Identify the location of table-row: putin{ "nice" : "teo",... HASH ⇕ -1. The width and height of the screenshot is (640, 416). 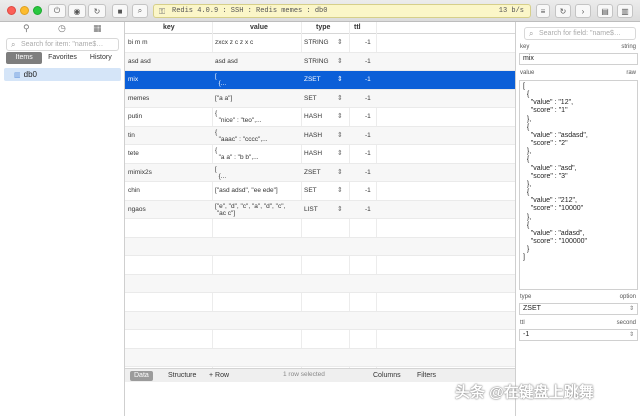
(320, 117).